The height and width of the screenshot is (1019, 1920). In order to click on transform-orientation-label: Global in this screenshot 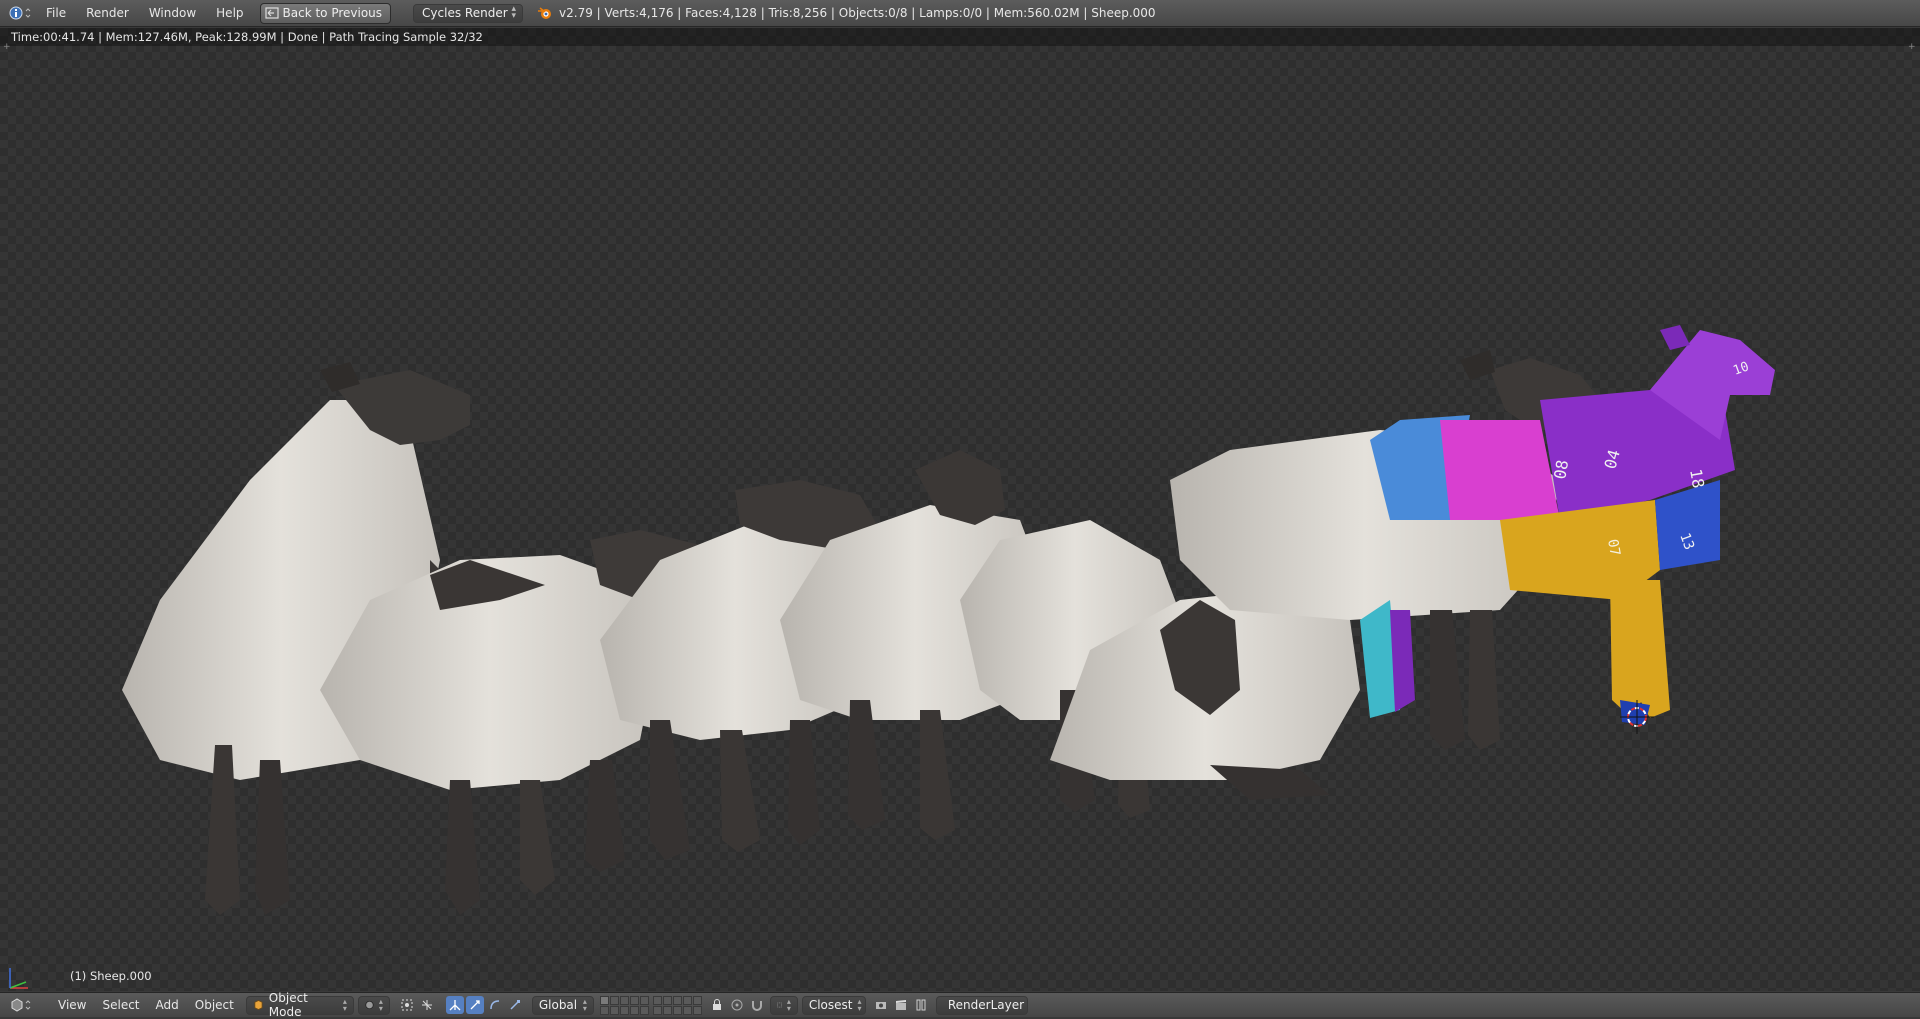, I will do `click(558, 1005)`.